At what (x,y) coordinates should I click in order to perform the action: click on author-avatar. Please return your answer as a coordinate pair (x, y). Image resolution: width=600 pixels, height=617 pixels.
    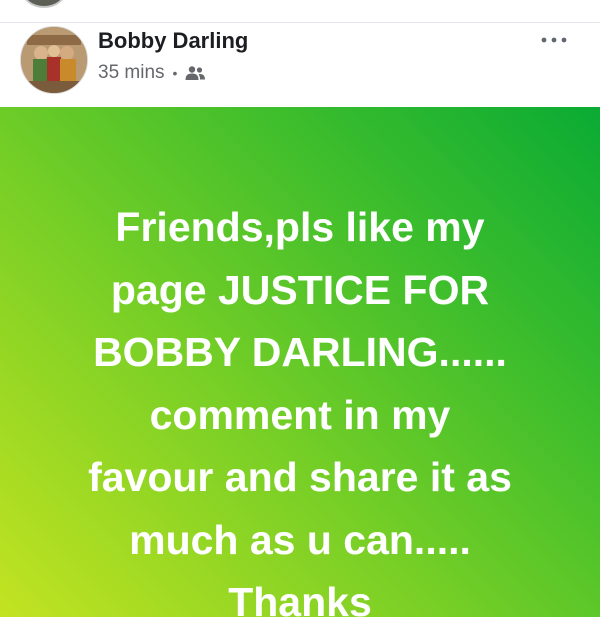
    Looking at the image, I should click on (54, 60).